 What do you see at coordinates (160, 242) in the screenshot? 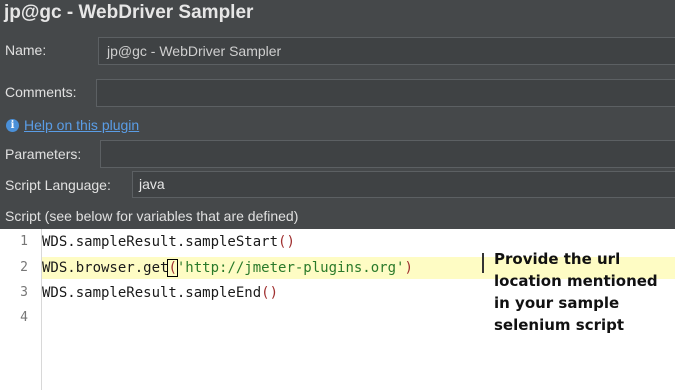
I see `code-text: WDS.sampleResult.sampleStart` at bounding box center [160, 242].